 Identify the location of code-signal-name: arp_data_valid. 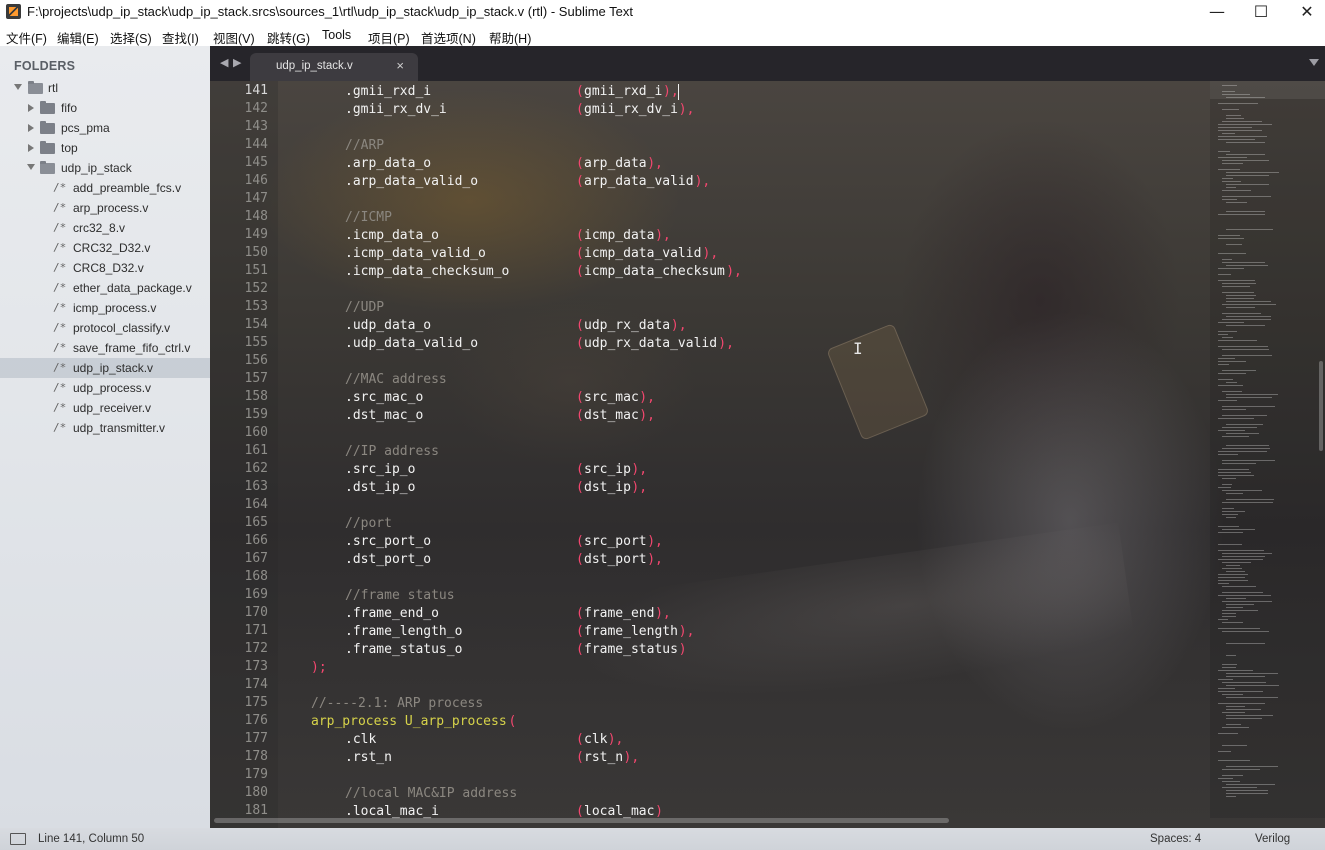
(639, 181).